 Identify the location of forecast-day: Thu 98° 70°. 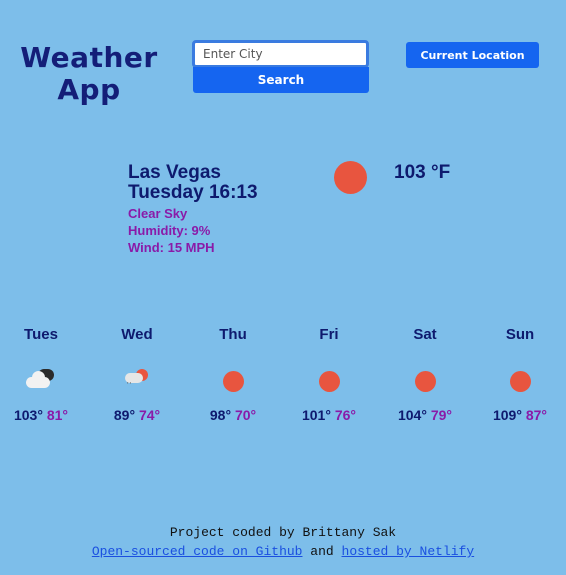
(233, 374).